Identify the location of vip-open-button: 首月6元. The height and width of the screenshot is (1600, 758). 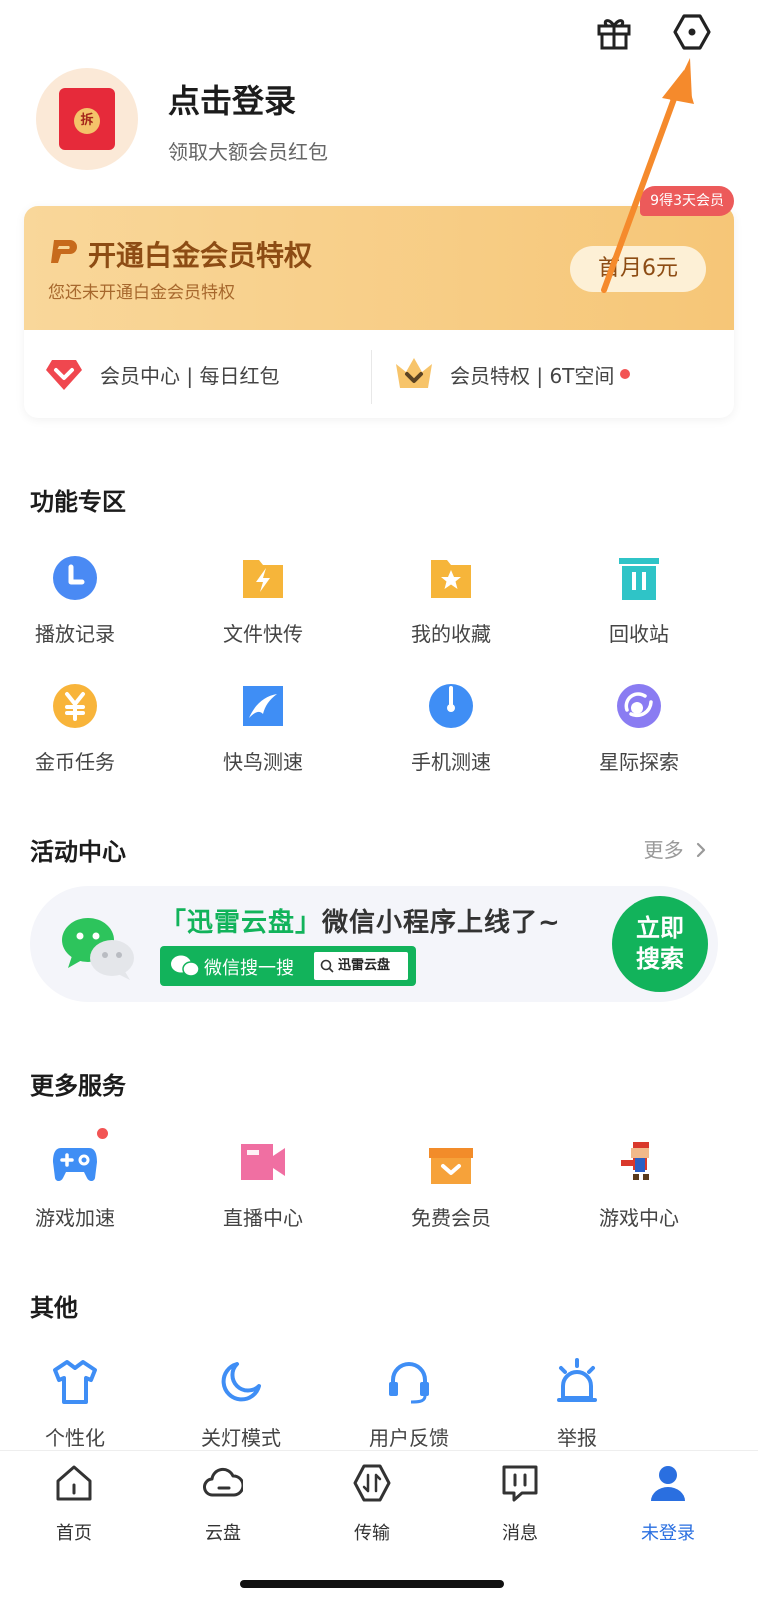
(638, 269).